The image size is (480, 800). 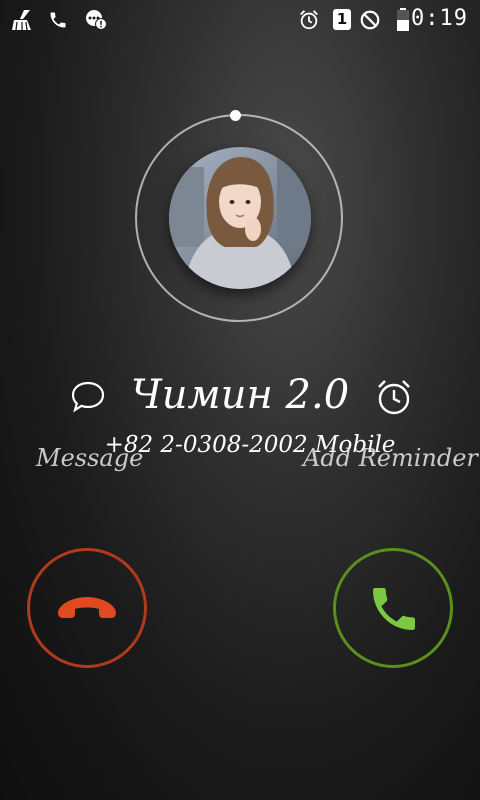 I want to click on decline-call-button, so click(x=87, y=608).